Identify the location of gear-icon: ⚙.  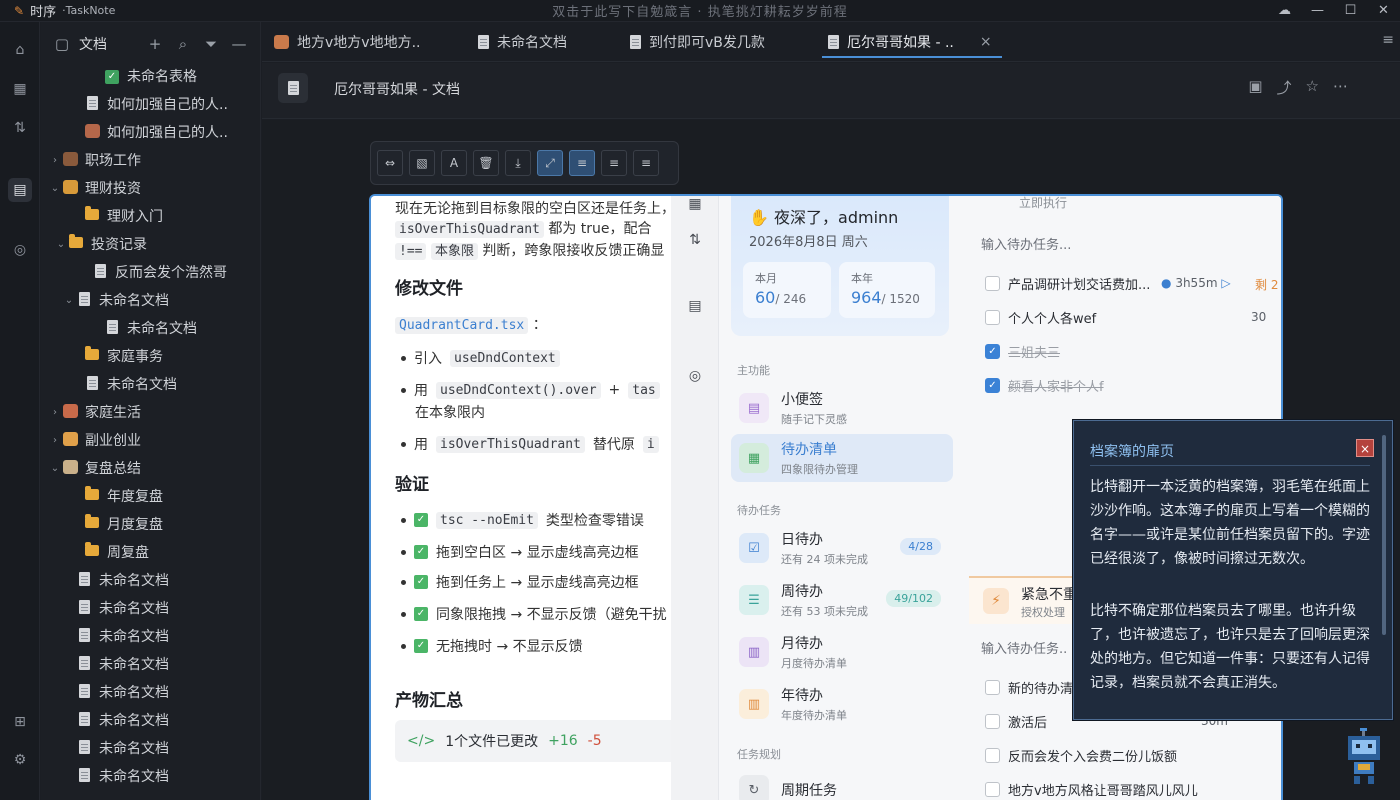
(20, 760).